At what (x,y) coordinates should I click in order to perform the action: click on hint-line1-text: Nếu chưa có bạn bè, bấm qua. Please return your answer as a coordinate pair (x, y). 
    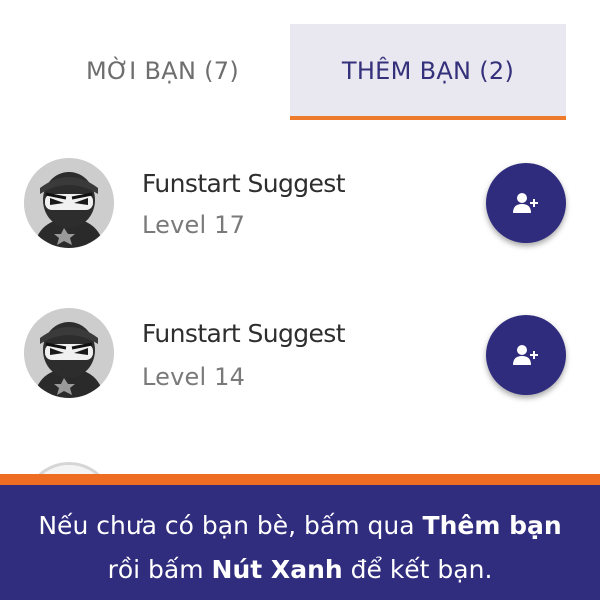
    Looking at the image, I should click on (230, 525).